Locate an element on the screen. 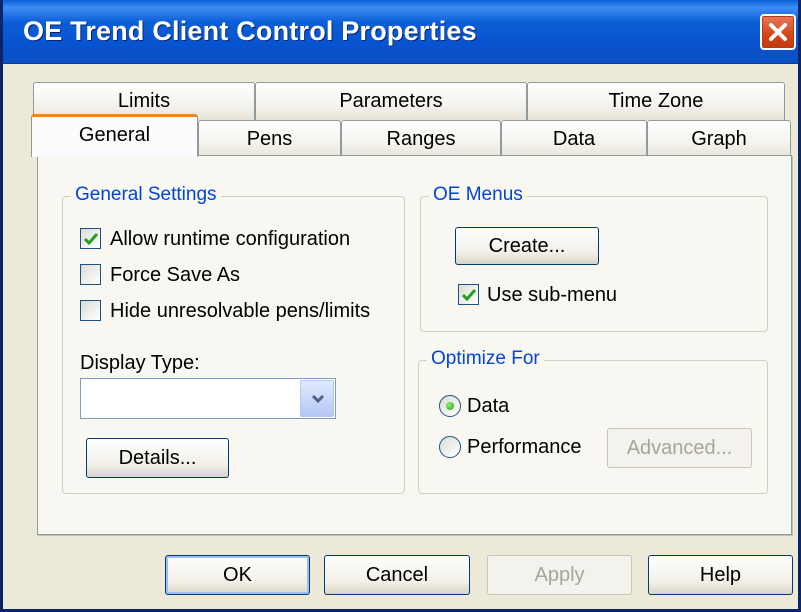 The image size is (801, 612). display-type-label: Display Type: is located at coordinates (140, 363).